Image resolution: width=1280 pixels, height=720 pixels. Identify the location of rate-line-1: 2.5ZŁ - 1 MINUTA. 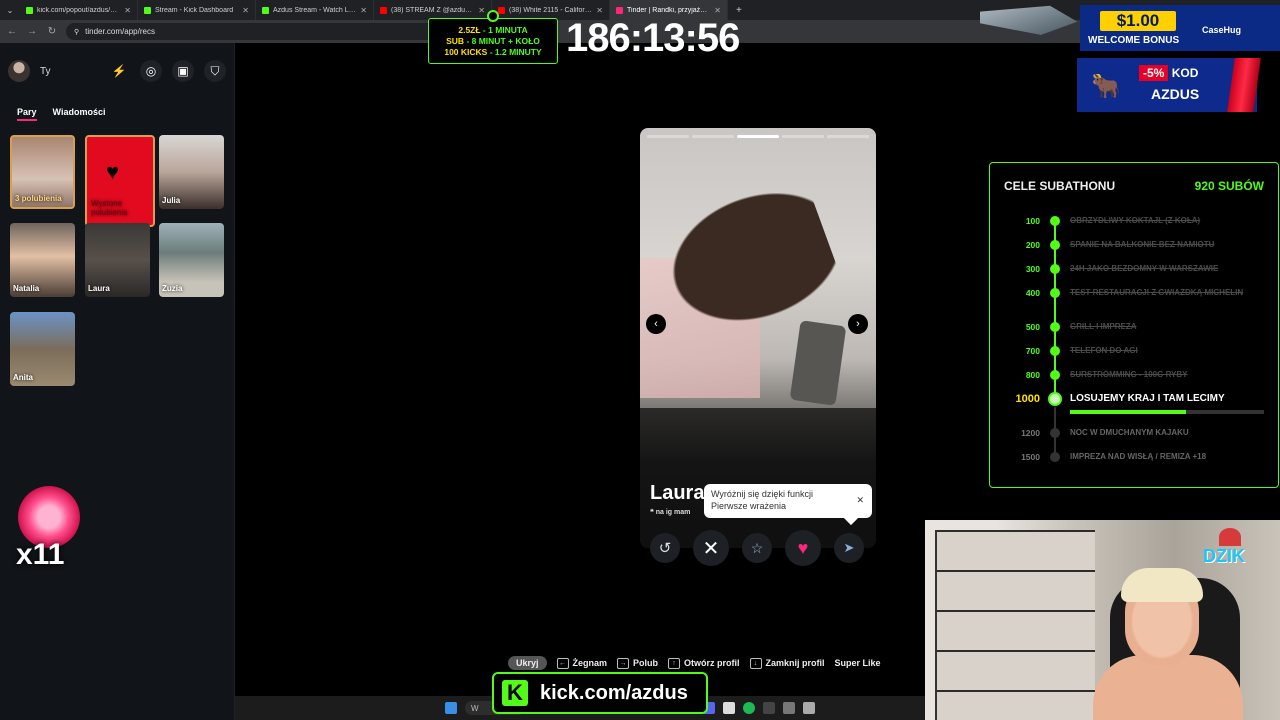
(493, 30).